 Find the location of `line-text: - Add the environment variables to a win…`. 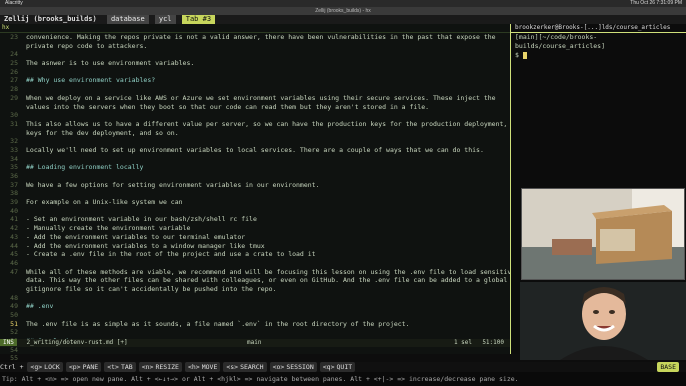

line-text: - Add the environment variables to a win… is located at coordinates (145, 245).